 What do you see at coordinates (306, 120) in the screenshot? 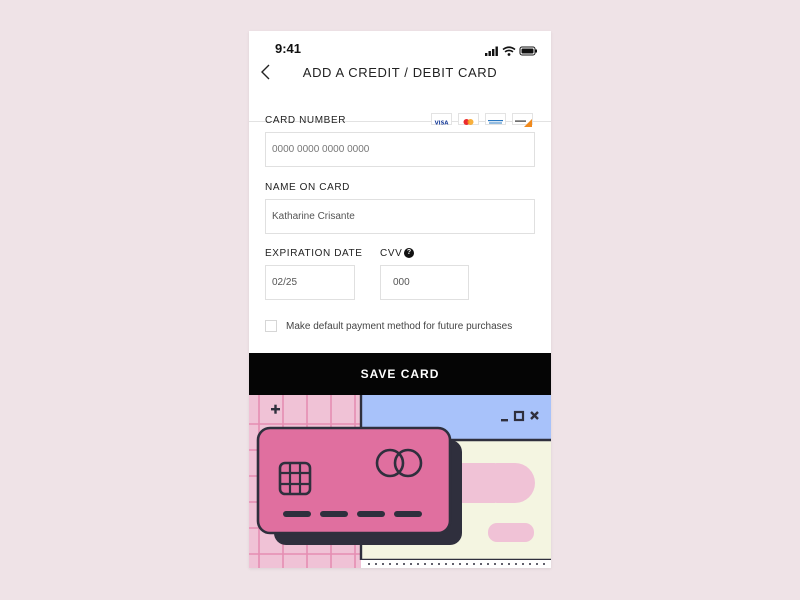
I see `card-number-label: CARD NUMBER` at bounding box center [306, 120].